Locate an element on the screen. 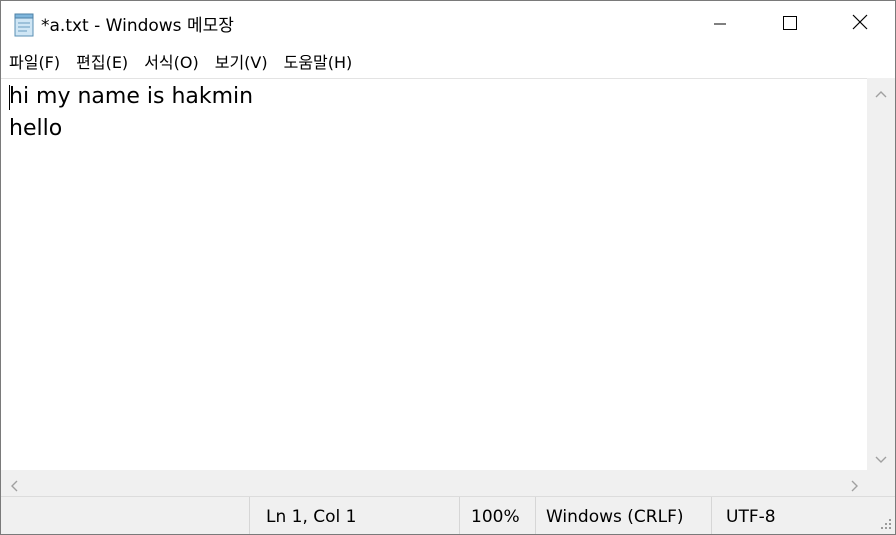 The height and width of the screenshot is (535, 896). status-position: Ln 1, Col 1 is located at coordinates (354, 515).